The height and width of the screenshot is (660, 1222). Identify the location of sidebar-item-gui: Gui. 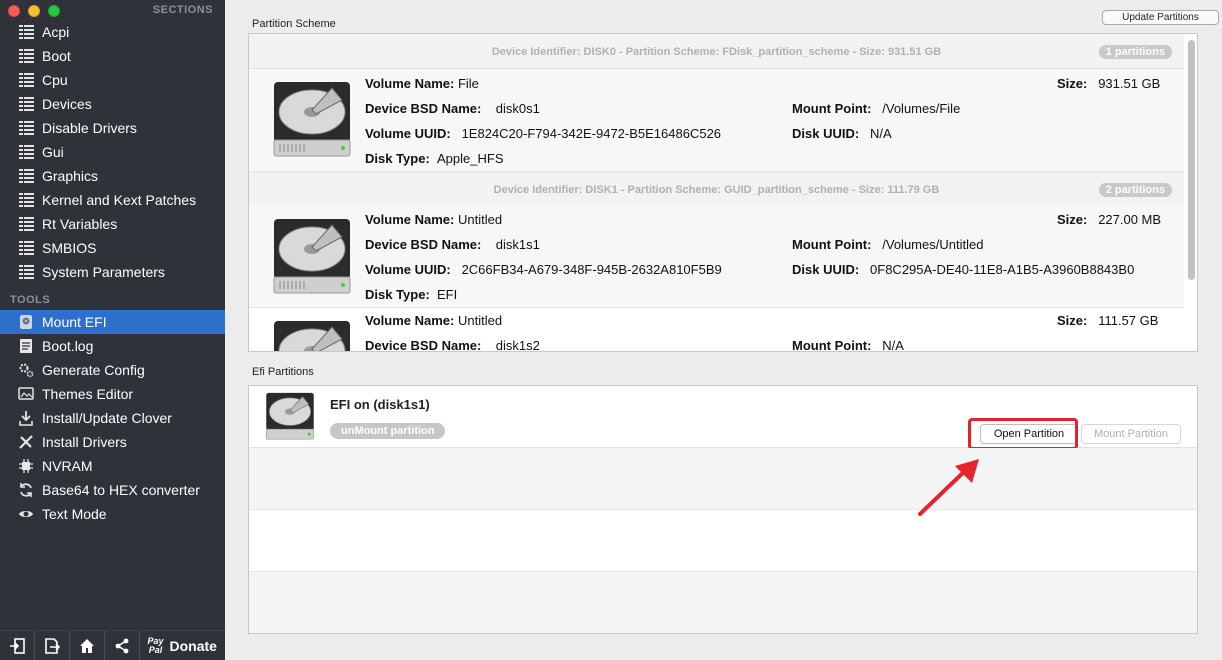
(112, 152).